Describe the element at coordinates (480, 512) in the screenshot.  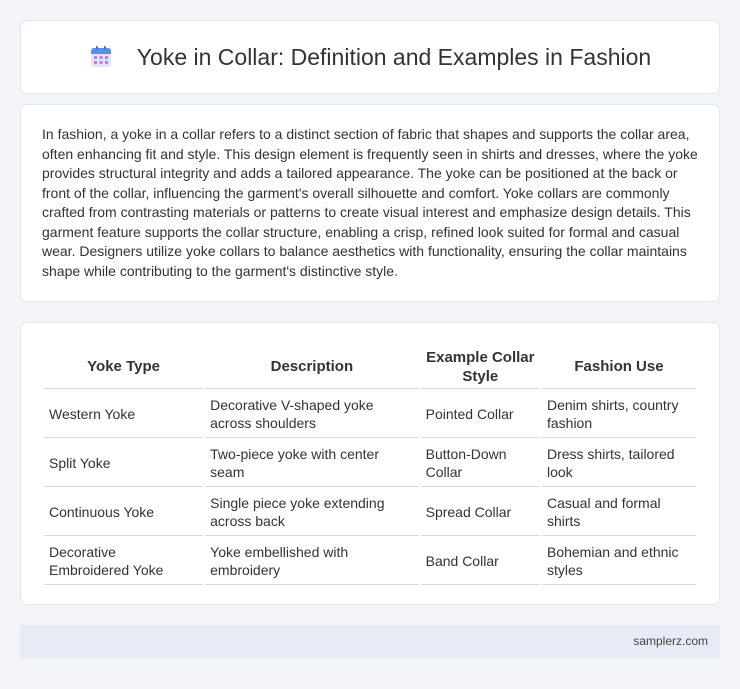
I see `cell-collar-style: Spread Collar` at that location.